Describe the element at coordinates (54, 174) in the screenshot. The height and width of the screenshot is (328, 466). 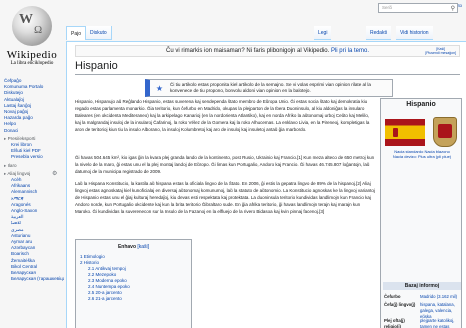
I see `language-settings-gear-icon: ⚙` at that location.